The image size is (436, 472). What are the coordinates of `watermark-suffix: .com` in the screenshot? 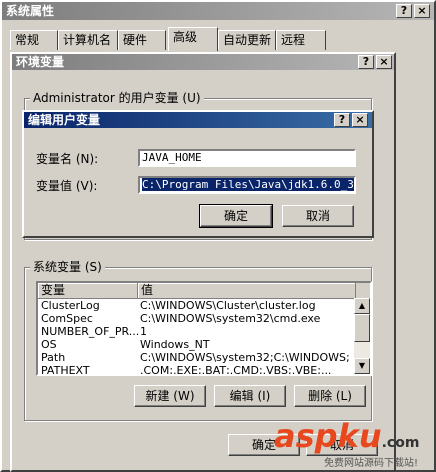 It's located at (400, 443).